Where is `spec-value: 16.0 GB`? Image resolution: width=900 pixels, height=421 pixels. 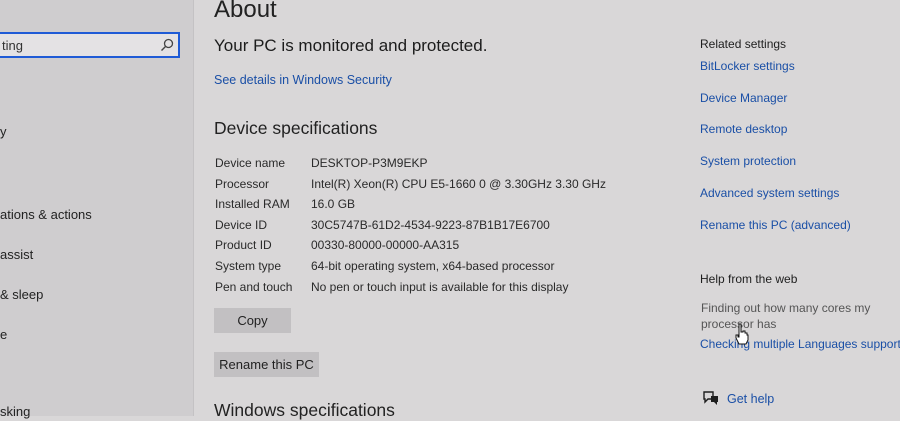
spec-value: 16.0 GB is located at coordinates (333, 204).